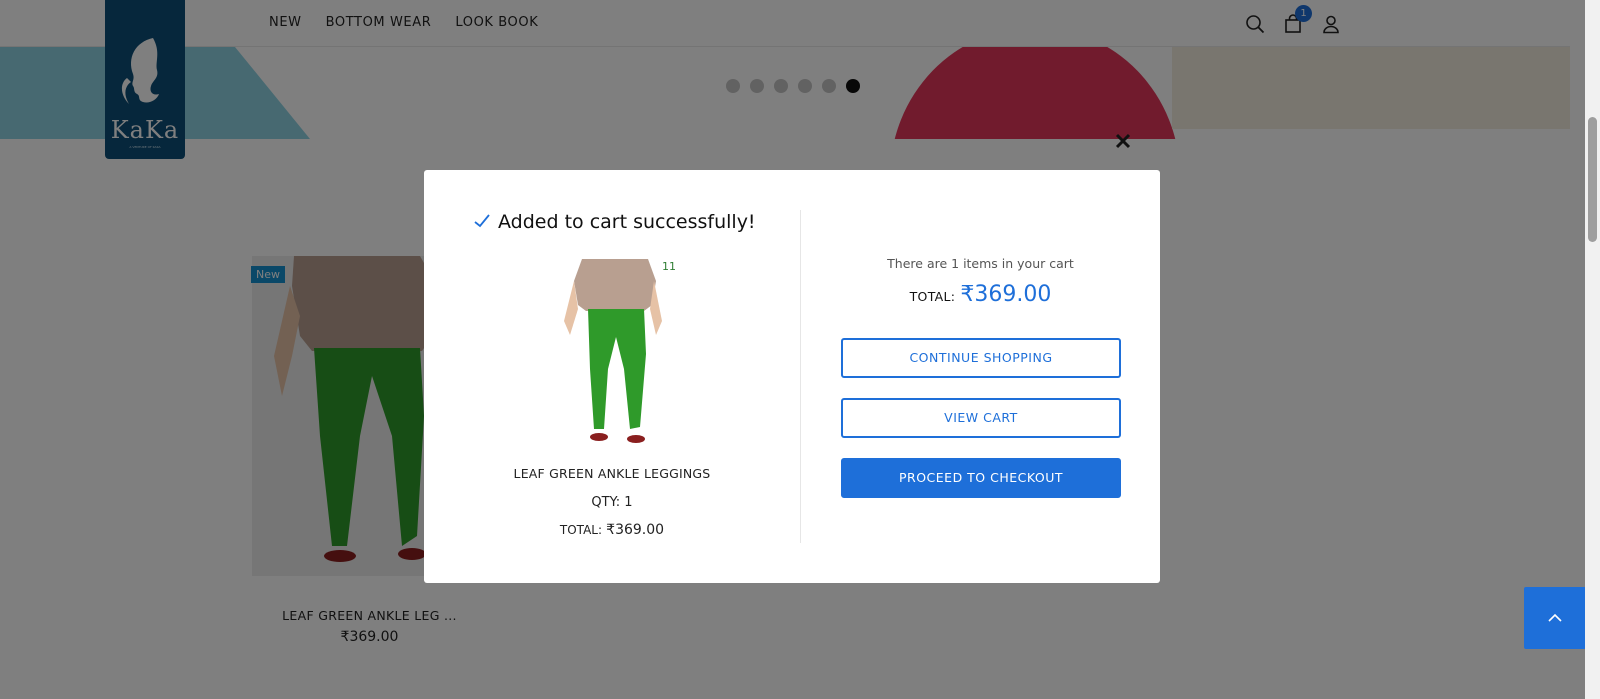 This screenshot has width=1600, height=699. Describe the element at coordinates (614, 355) in the screenshot. I see `cart-item-image` at that location.